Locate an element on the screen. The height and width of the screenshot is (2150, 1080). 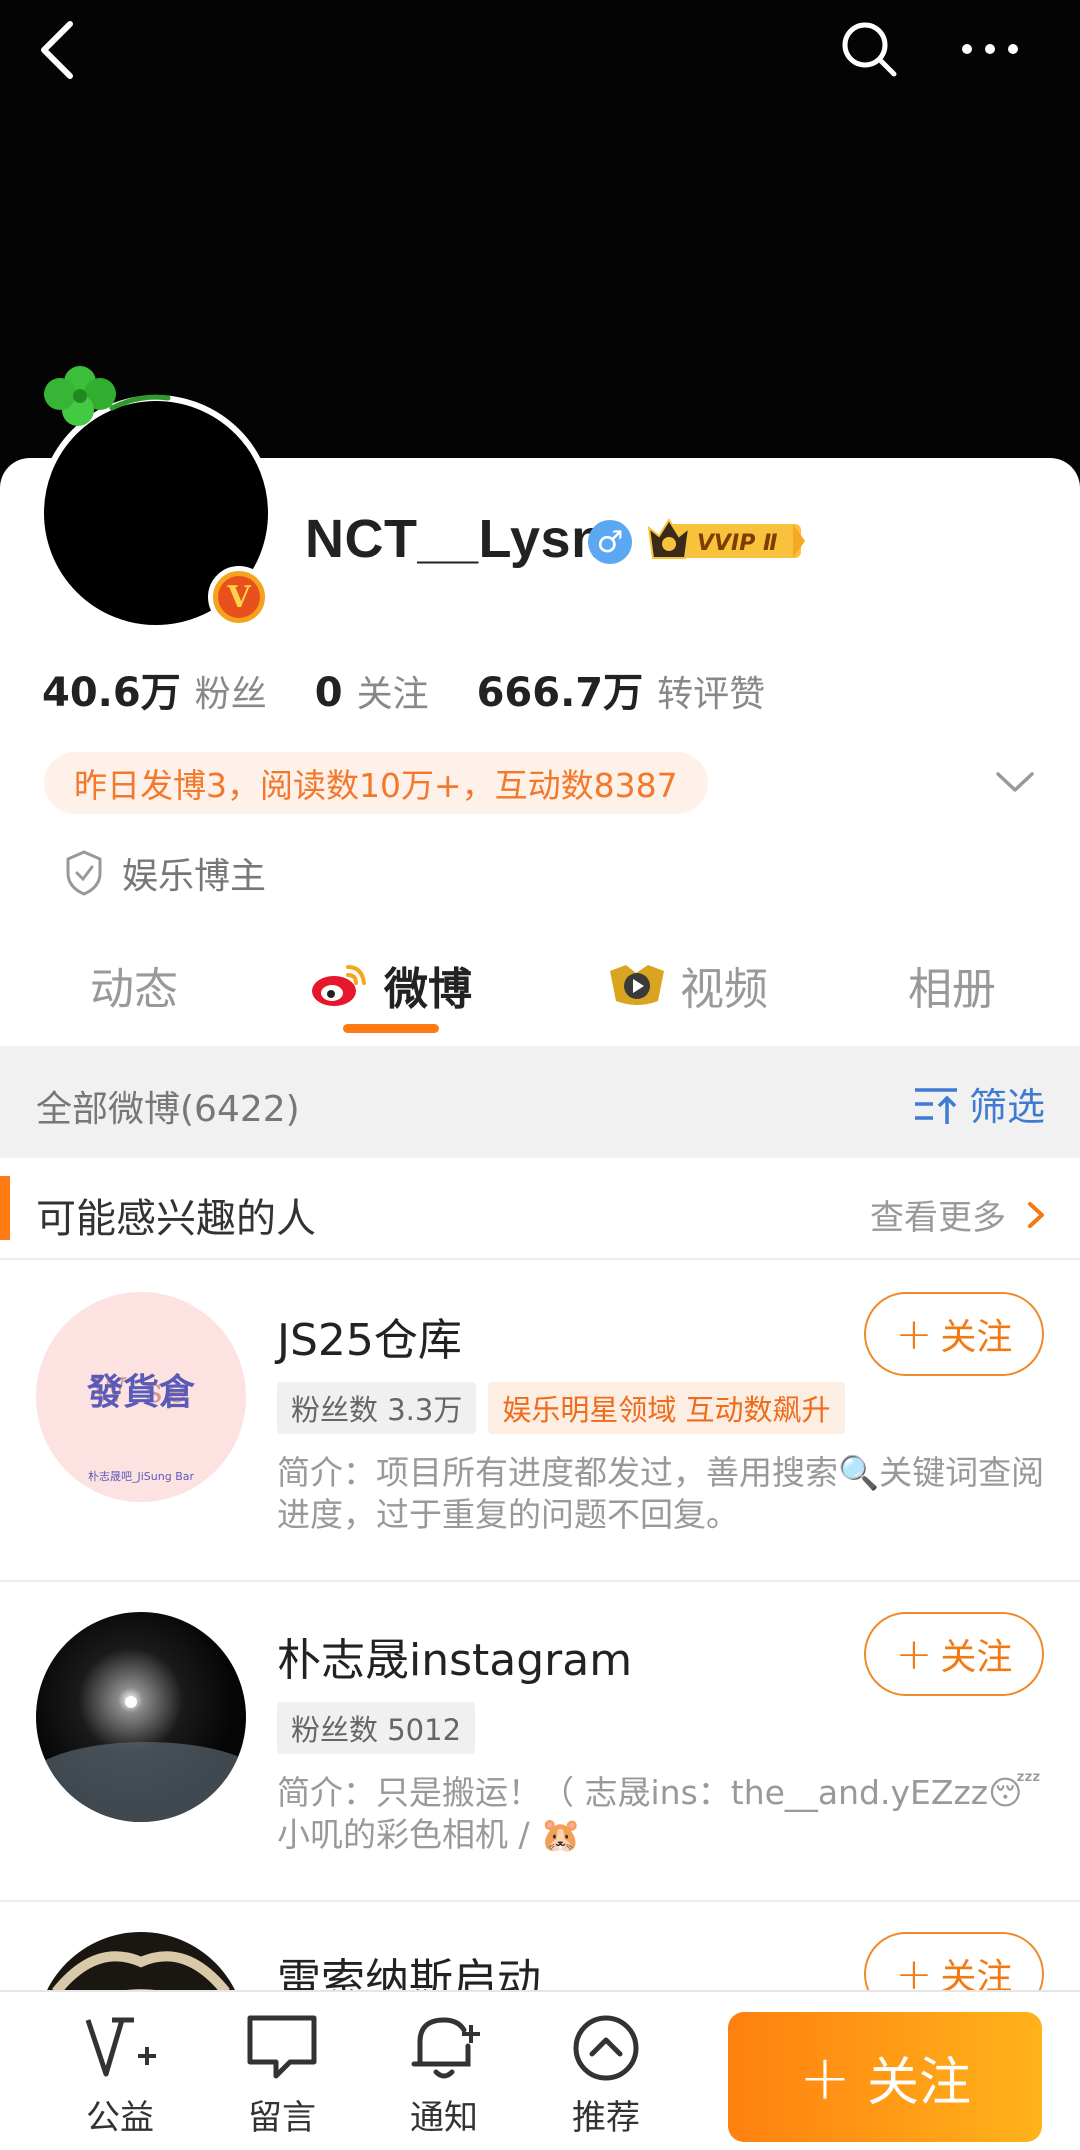
profile-username: NCT__Lysn is located at coordinates (455, 539).